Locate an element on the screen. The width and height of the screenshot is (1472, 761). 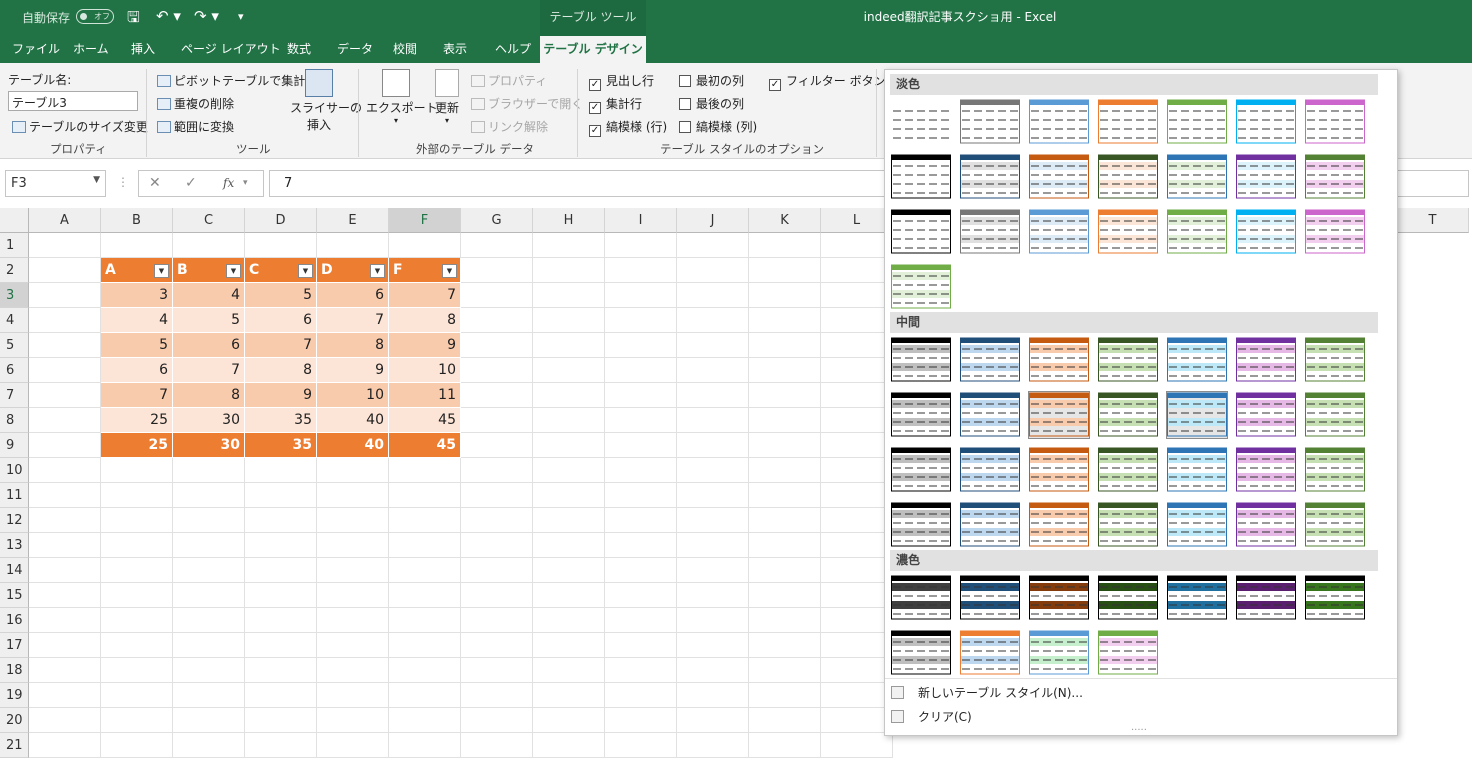
table-cell: 40 is located at coordinates (353, 420).